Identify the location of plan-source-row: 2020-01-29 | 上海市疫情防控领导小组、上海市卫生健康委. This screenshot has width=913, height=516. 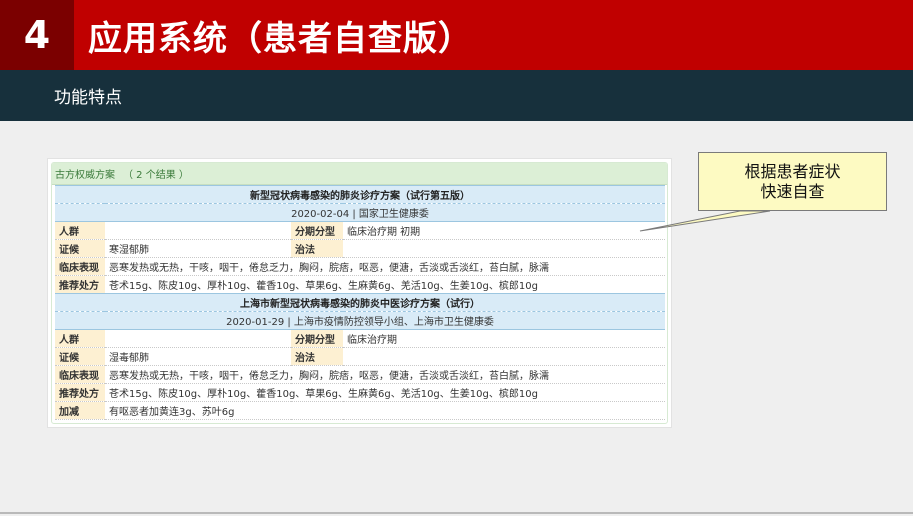
(360, 320).